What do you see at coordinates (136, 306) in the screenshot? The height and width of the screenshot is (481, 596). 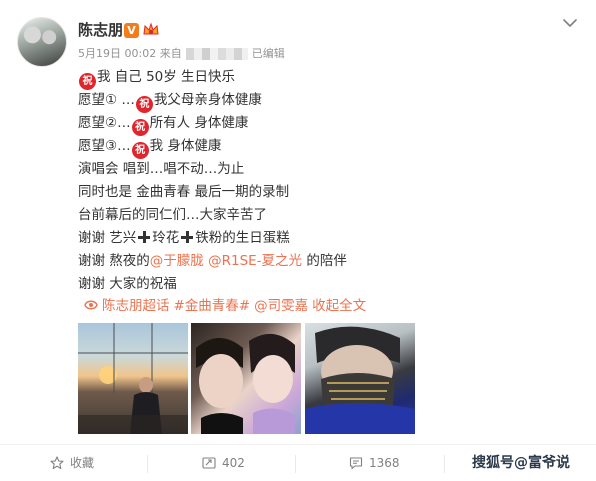 I see `topic-supertopic: 陈志朋超话` at bounding box center [136, 306].